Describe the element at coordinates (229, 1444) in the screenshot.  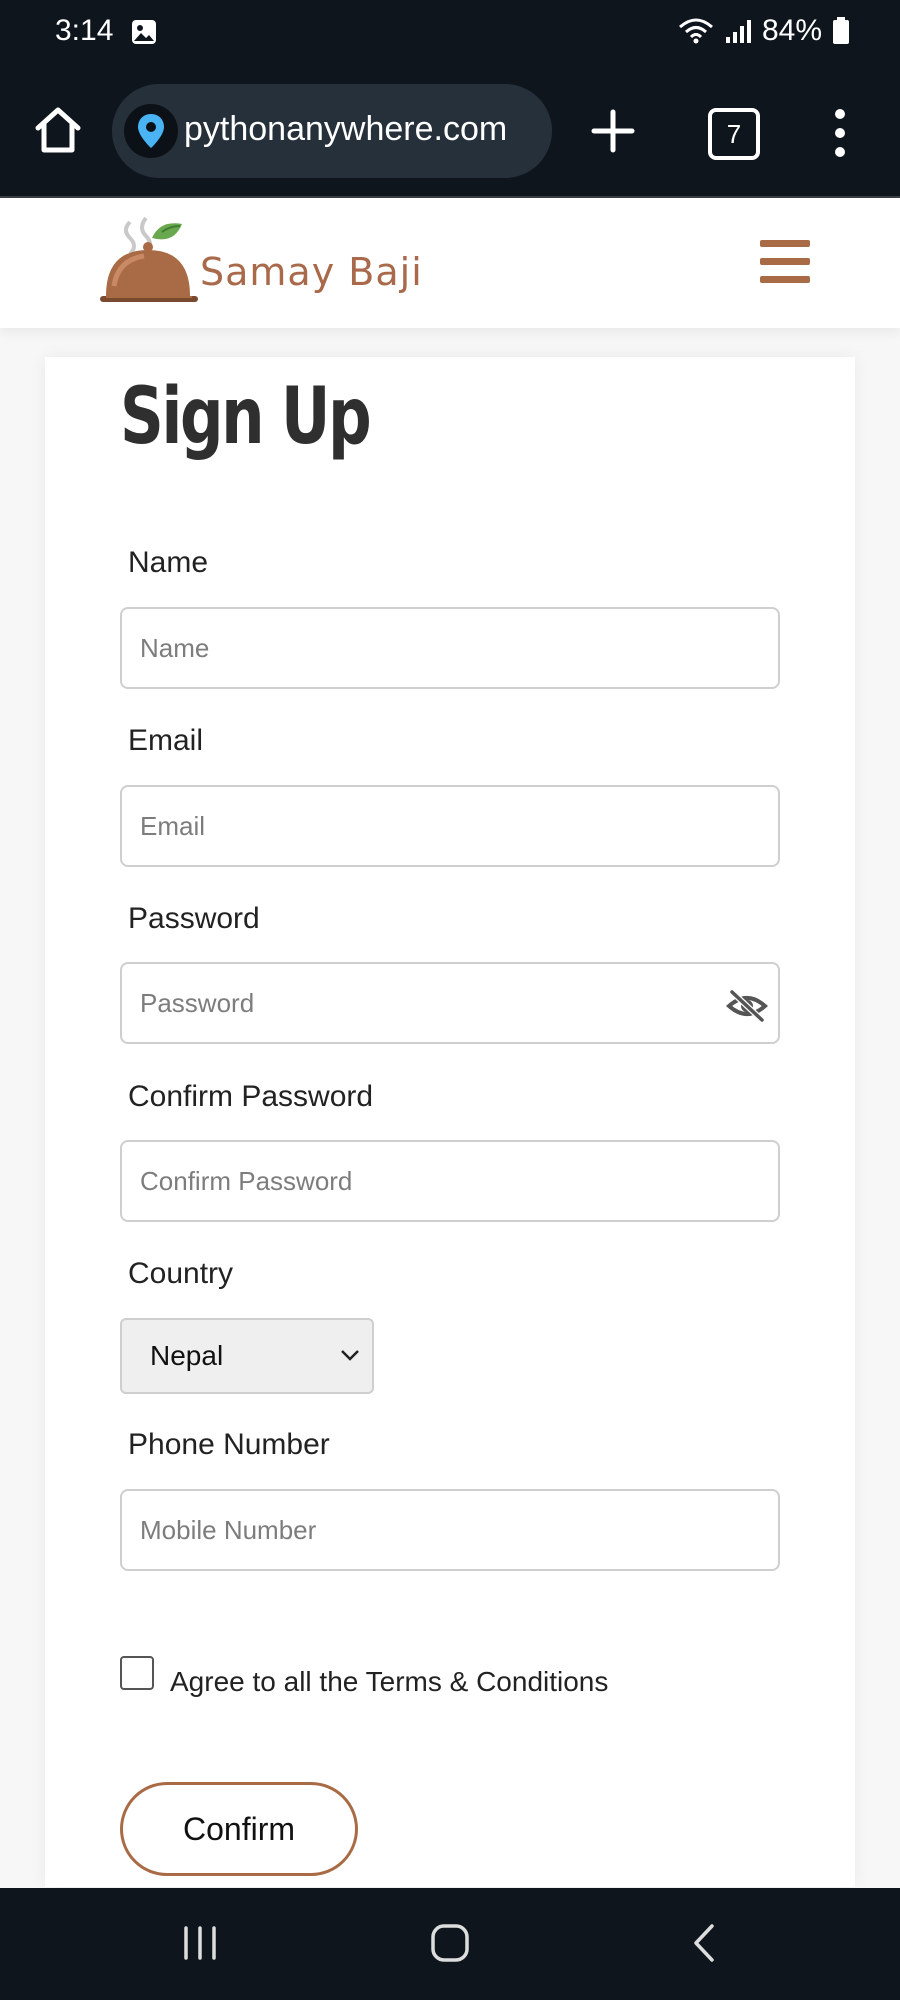
I see `phone-label: Phone Number` at that location.